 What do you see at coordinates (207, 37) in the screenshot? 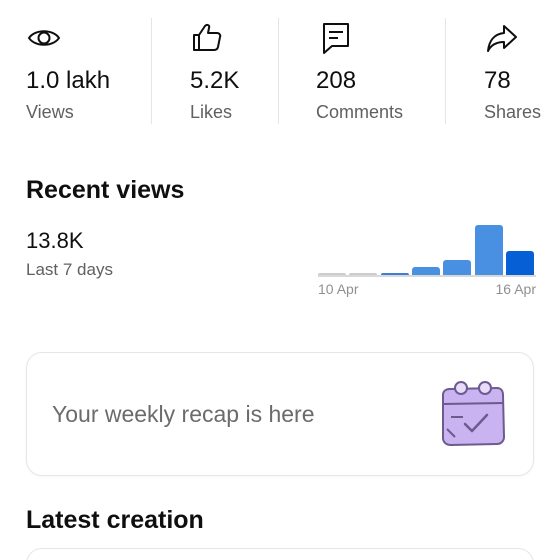
I see `thumbs-up-icon` at bounding box center [207, 37].